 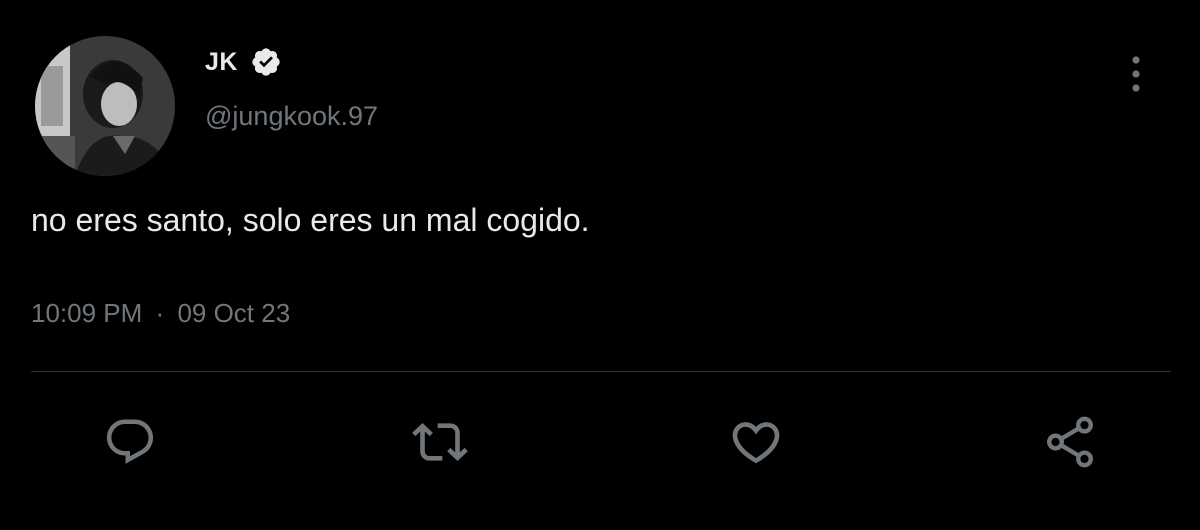 What do you see at coordinates (233, 313) in the screenshot?
I see `tweet-date: 09 Oct 23` at bounding box center [233, 313].